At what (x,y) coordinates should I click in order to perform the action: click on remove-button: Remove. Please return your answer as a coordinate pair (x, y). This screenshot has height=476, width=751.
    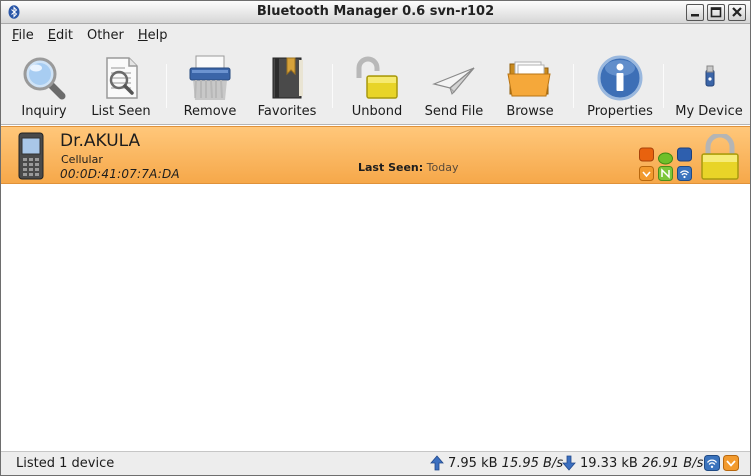
    Looking at the image, I should click on (210, 85).